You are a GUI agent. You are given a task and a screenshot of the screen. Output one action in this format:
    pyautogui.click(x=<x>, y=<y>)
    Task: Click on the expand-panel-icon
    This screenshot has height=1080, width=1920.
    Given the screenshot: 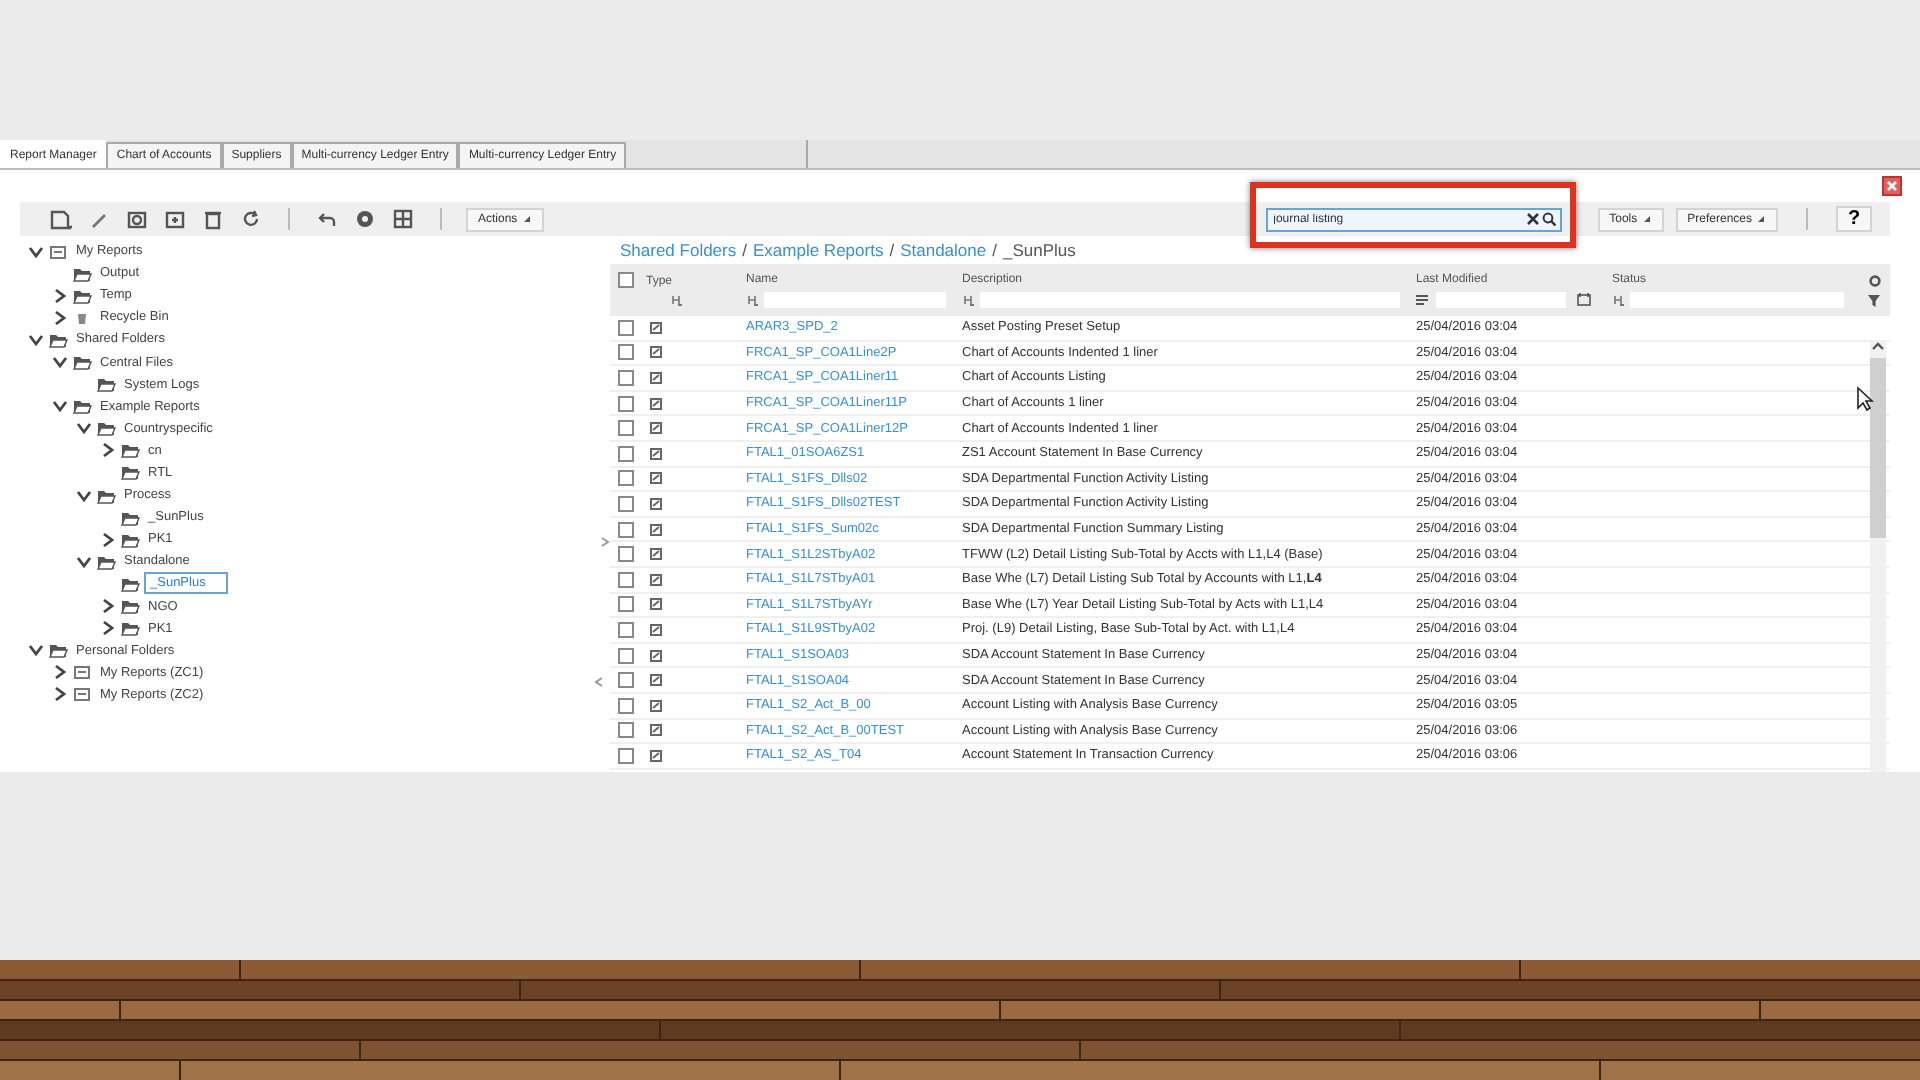 What is the action you would take?
    pyautogui.click(x=605, y=542)
    